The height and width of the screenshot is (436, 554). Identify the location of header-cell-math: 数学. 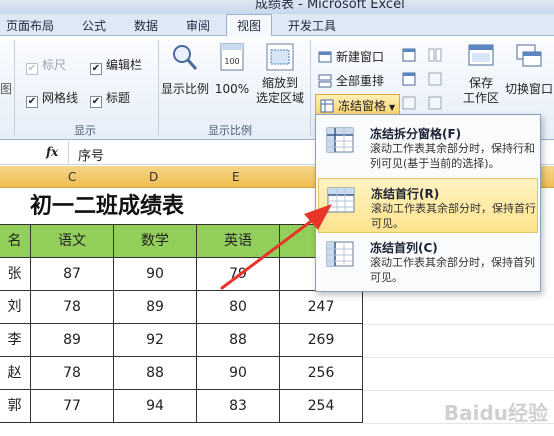
(155, 241).